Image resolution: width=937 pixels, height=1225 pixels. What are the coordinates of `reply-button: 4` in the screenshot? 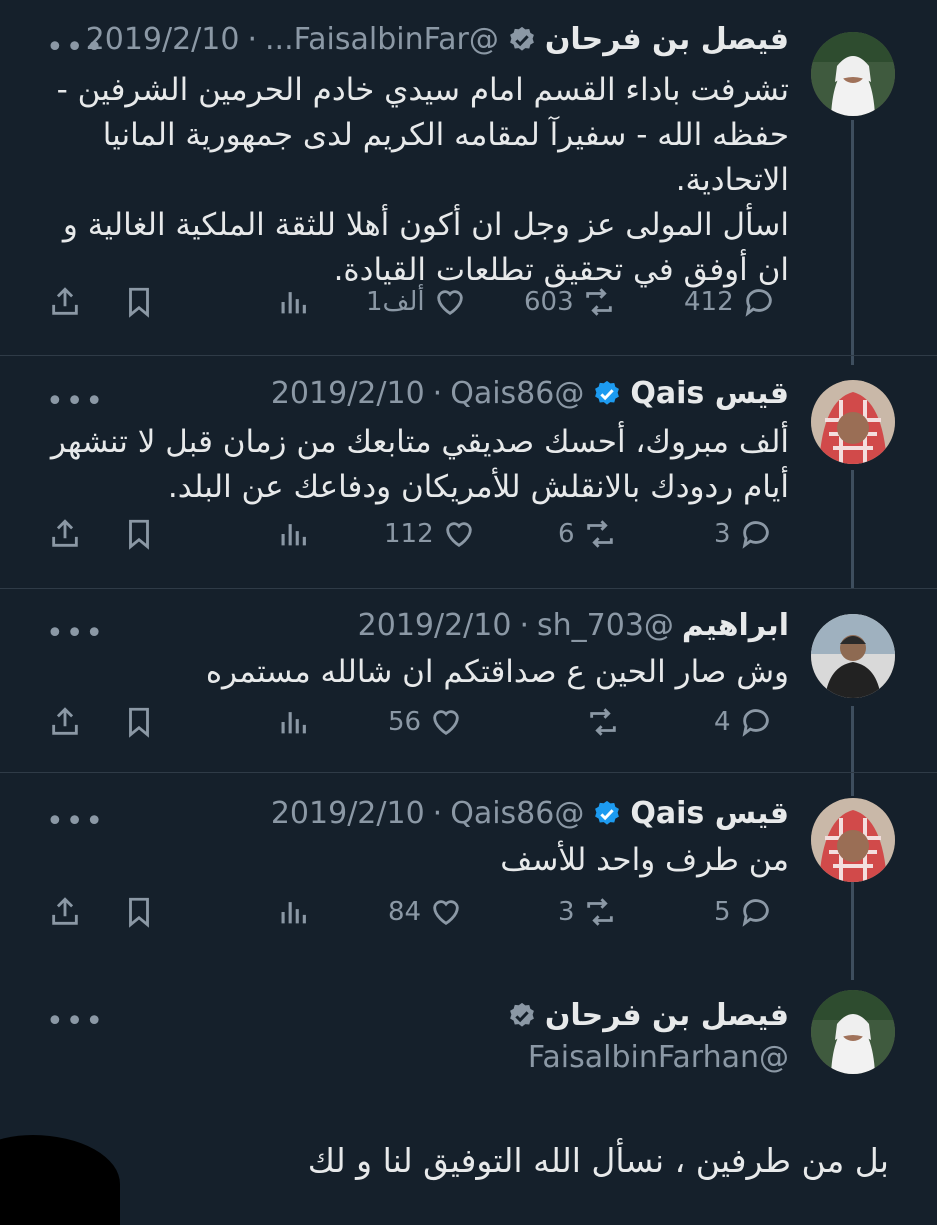 It's located at (743, 722).